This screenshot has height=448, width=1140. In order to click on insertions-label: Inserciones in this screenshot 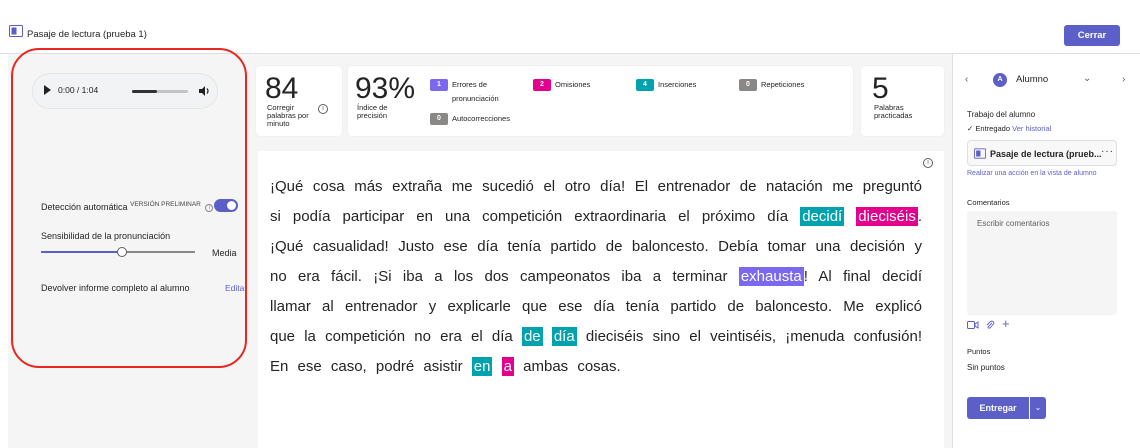, I will do `click(677, 84)`.